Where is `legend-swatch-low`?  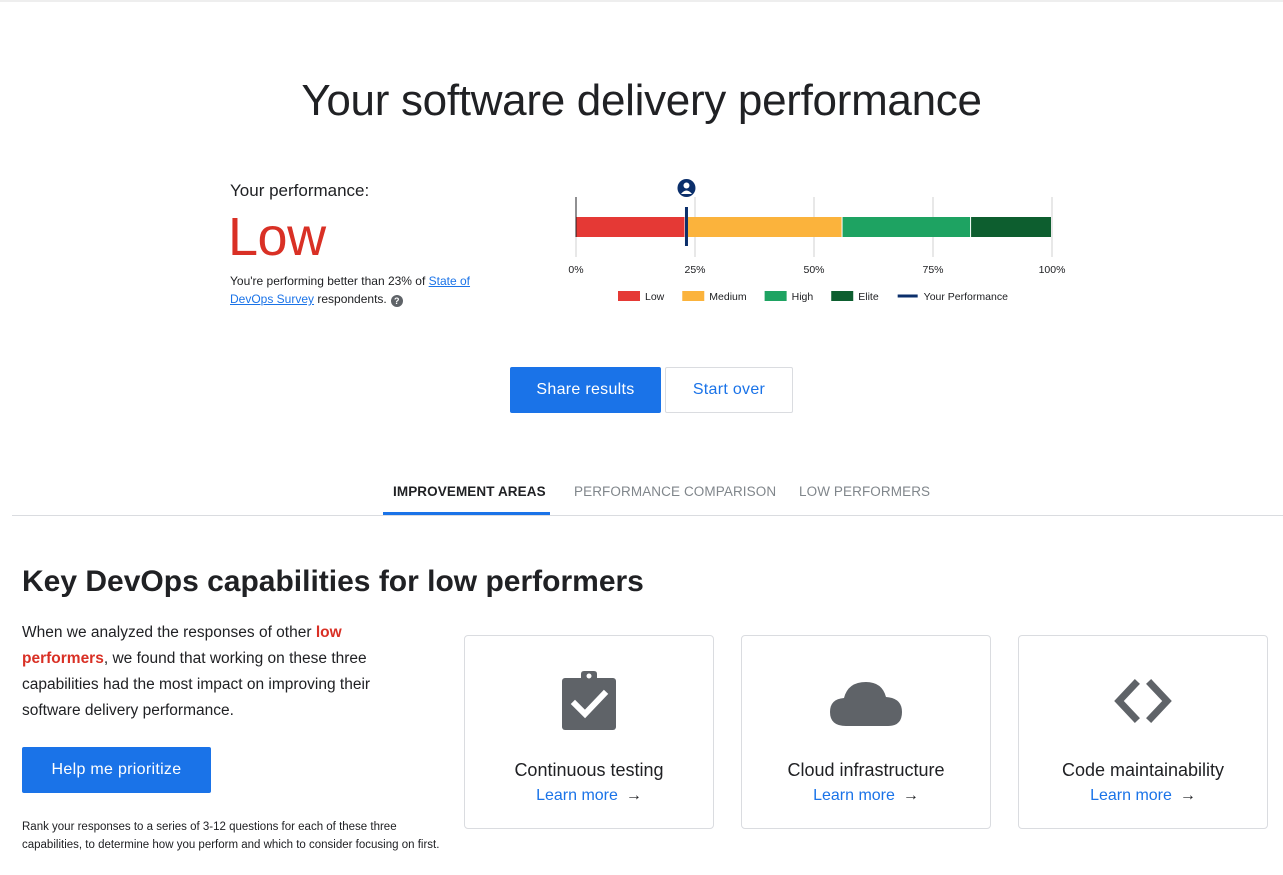 legend-swatch-low is located at coordinates (629, 296).